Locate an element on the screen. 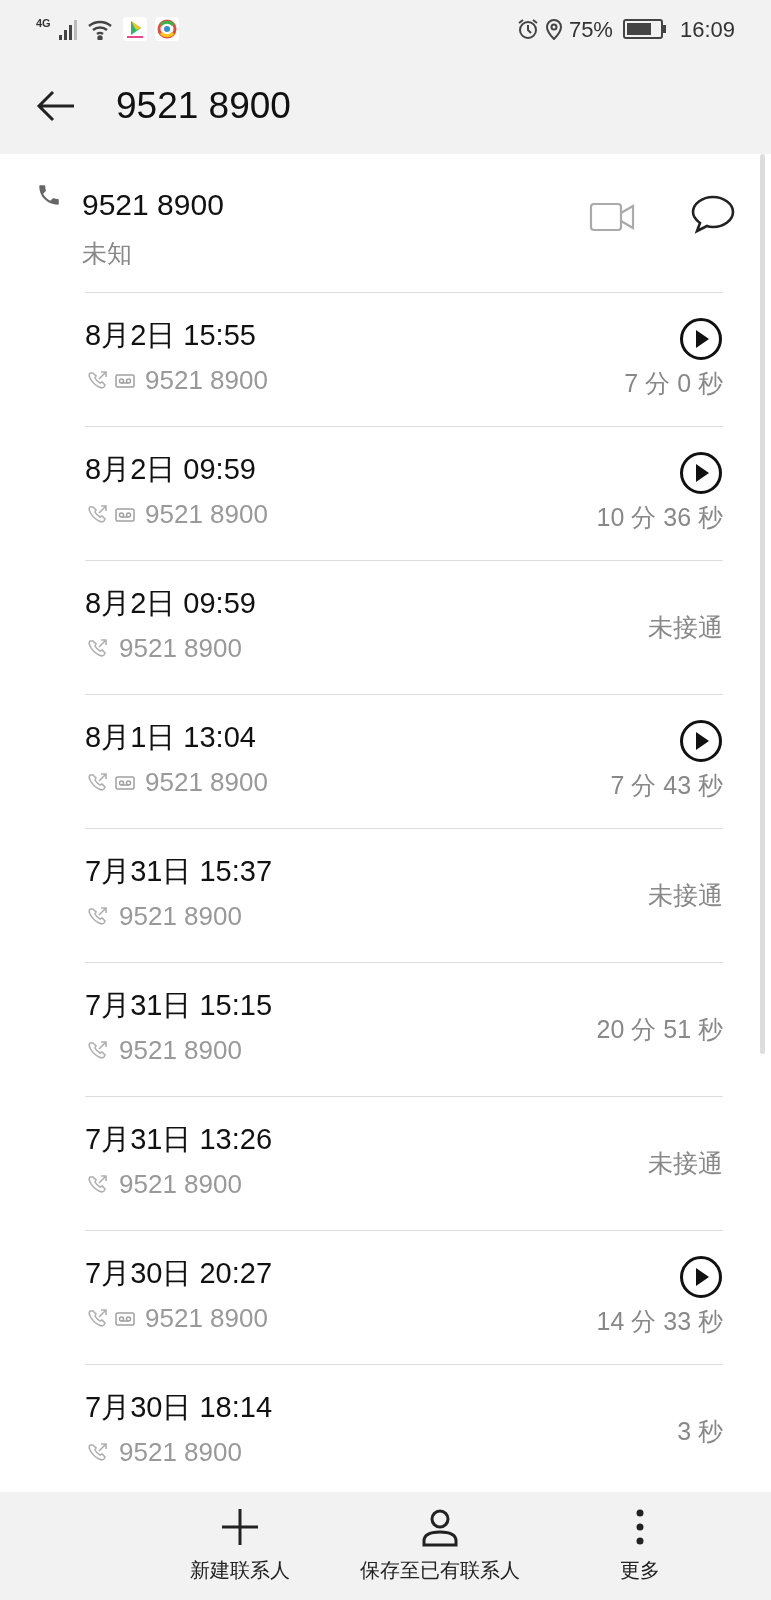  contact-number: 9521 8900 is located at coordinates (153, 205).